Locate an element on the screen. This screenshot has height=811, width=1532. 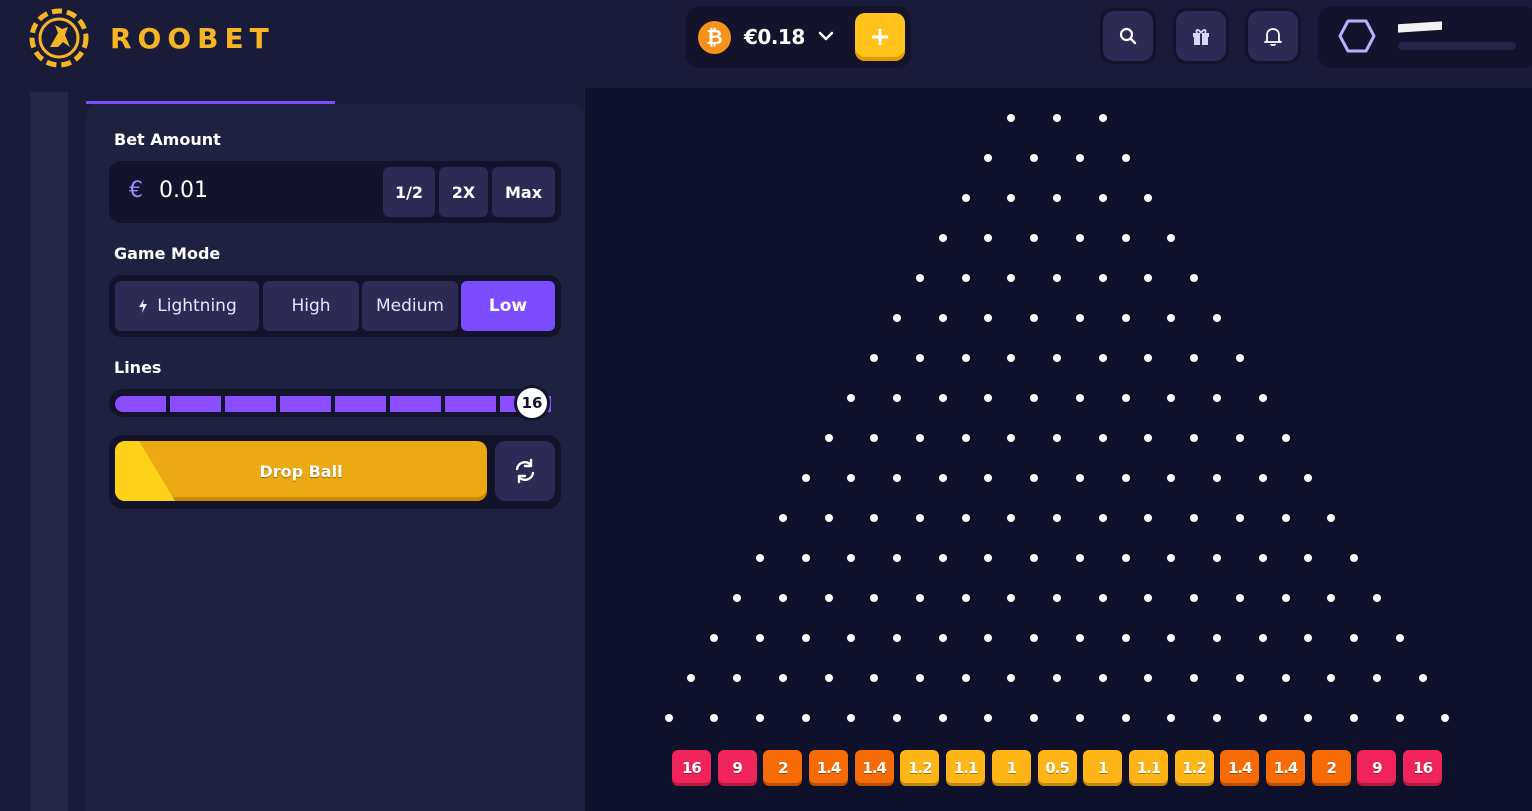
rewards-button is located at coordinates (1201, 36).